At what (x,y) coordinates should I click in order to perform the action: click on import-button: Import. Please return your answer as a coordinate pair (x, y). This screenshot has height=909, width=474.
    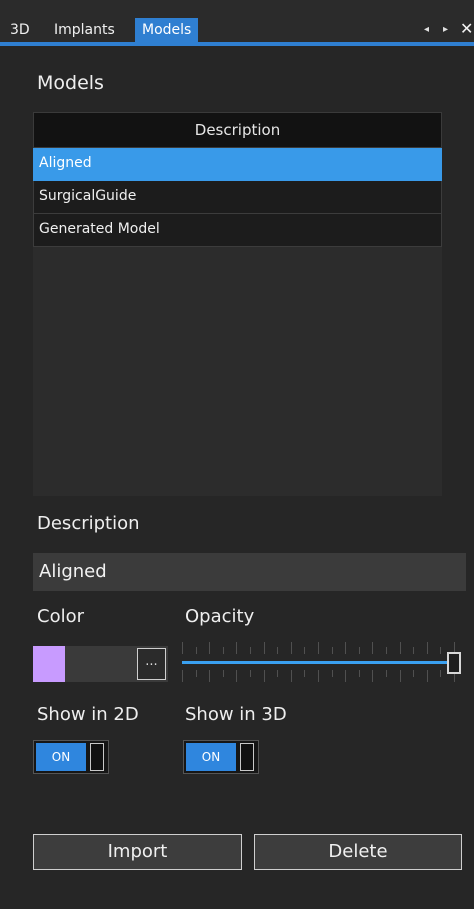
    Looking at the image, I should click on (137, 852).